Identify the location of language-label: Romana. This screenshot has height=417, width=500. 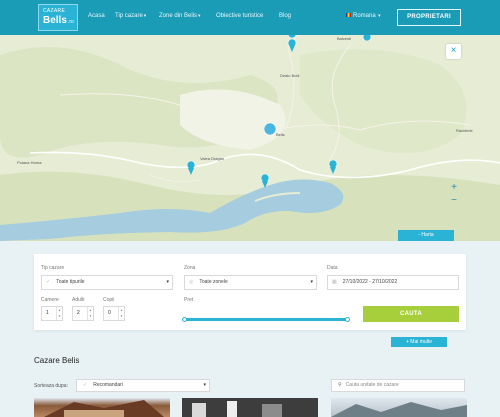
(364, 16).